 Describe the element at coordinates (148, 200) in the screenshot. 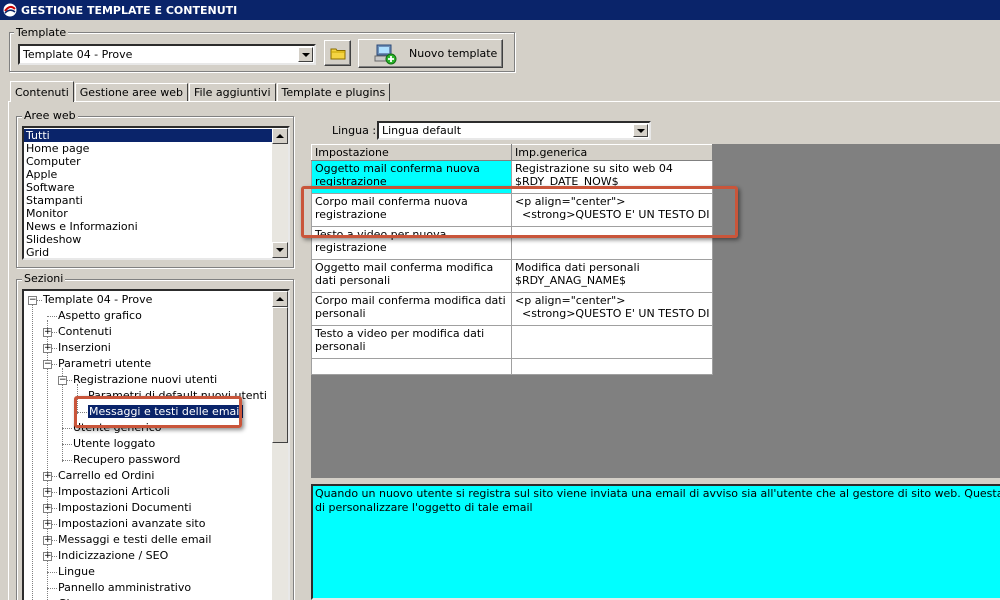

I see `list-item: Stampanti` at that location.